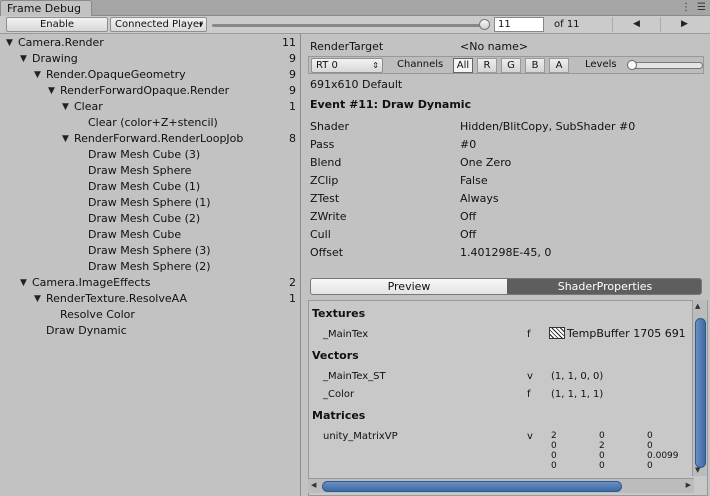 The width and height of the screenshot is (710, 496). What do you see at coordinates (145, 90) in the screenshot?
I see `tree-row-label: RenderForwardOpaque.Render` at bounding box center [145, 90].